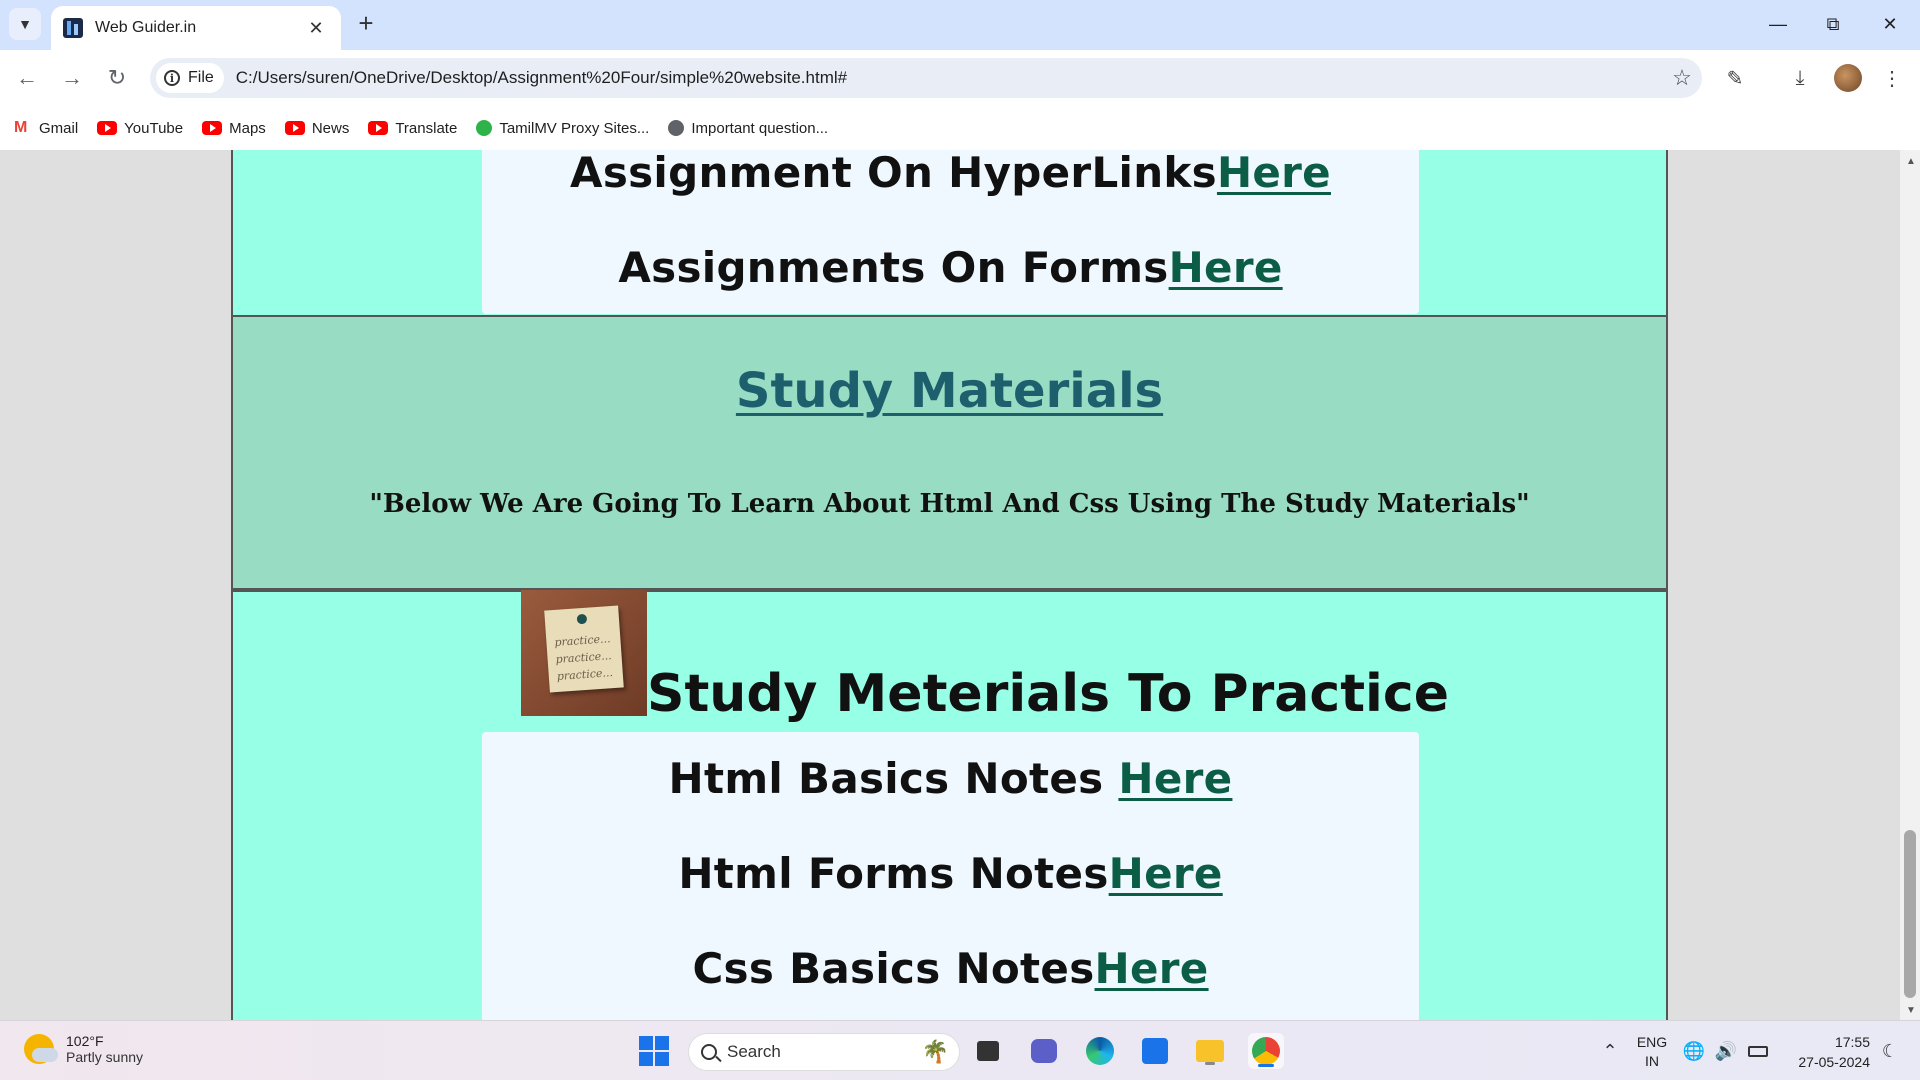  Describe the element at coordinates (1833, 24) in the screenshot. I see `restore-button: ⧉` at that location.